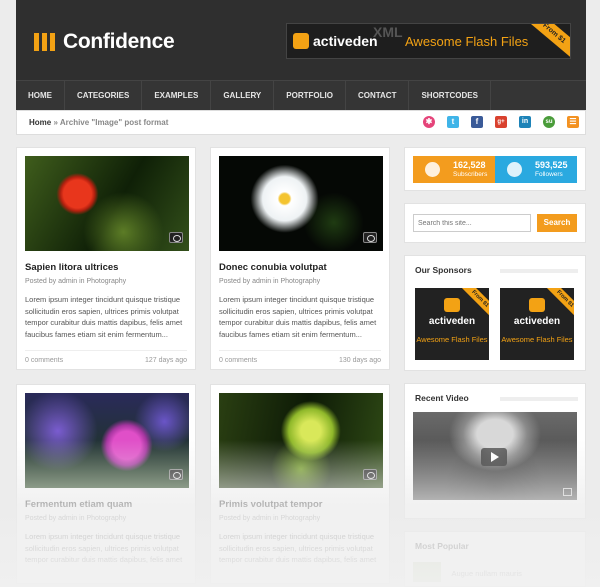 The width and height of the screenshot is (600, 587). I want to click on search-widget: Search, so click(495, 223).